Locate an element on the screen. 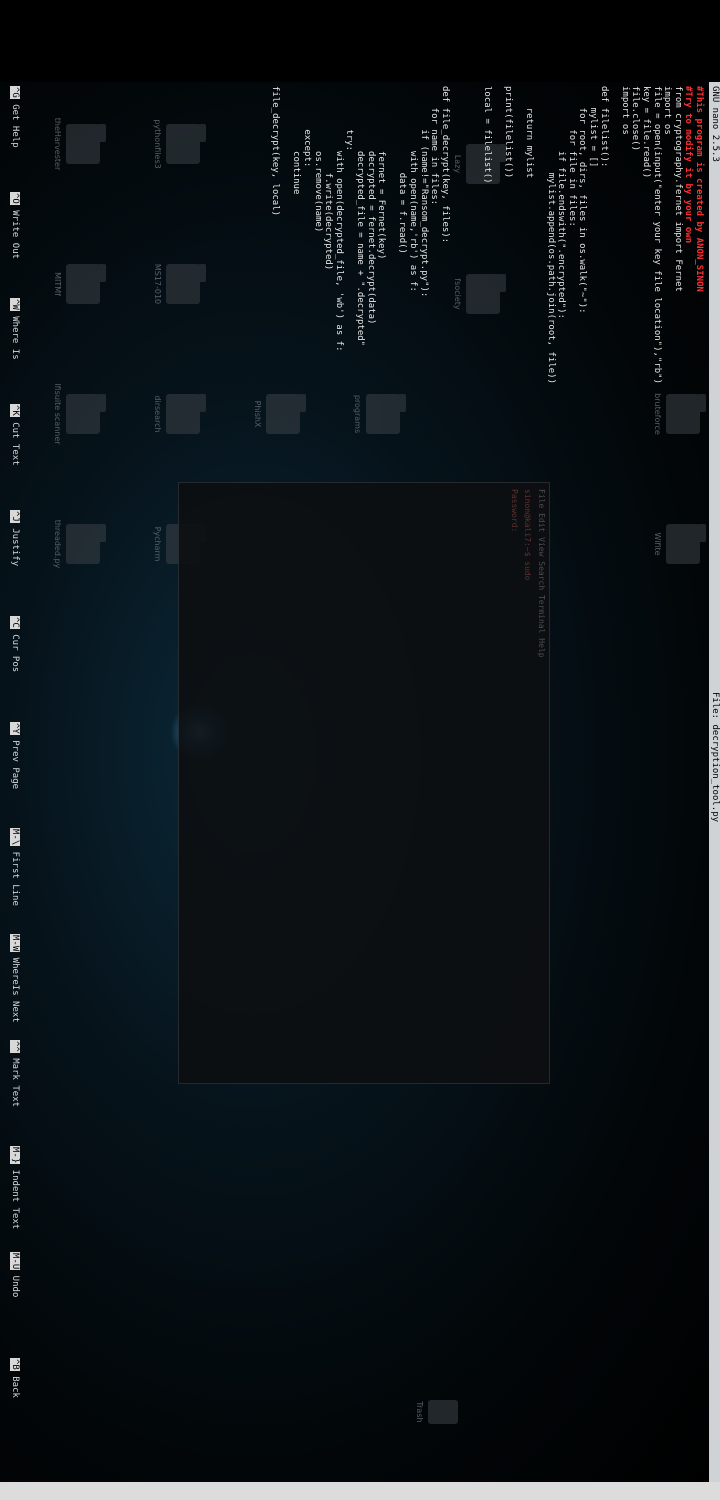  code-line: for file in files: is located at coordinates (571, 235).